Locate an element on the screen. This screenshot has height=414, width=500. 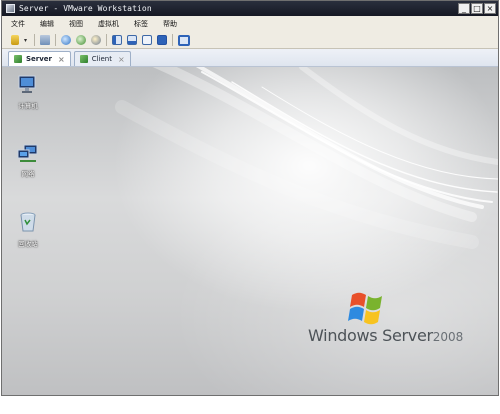
revert-snapshot-icon is located at coordinates (81, 40).